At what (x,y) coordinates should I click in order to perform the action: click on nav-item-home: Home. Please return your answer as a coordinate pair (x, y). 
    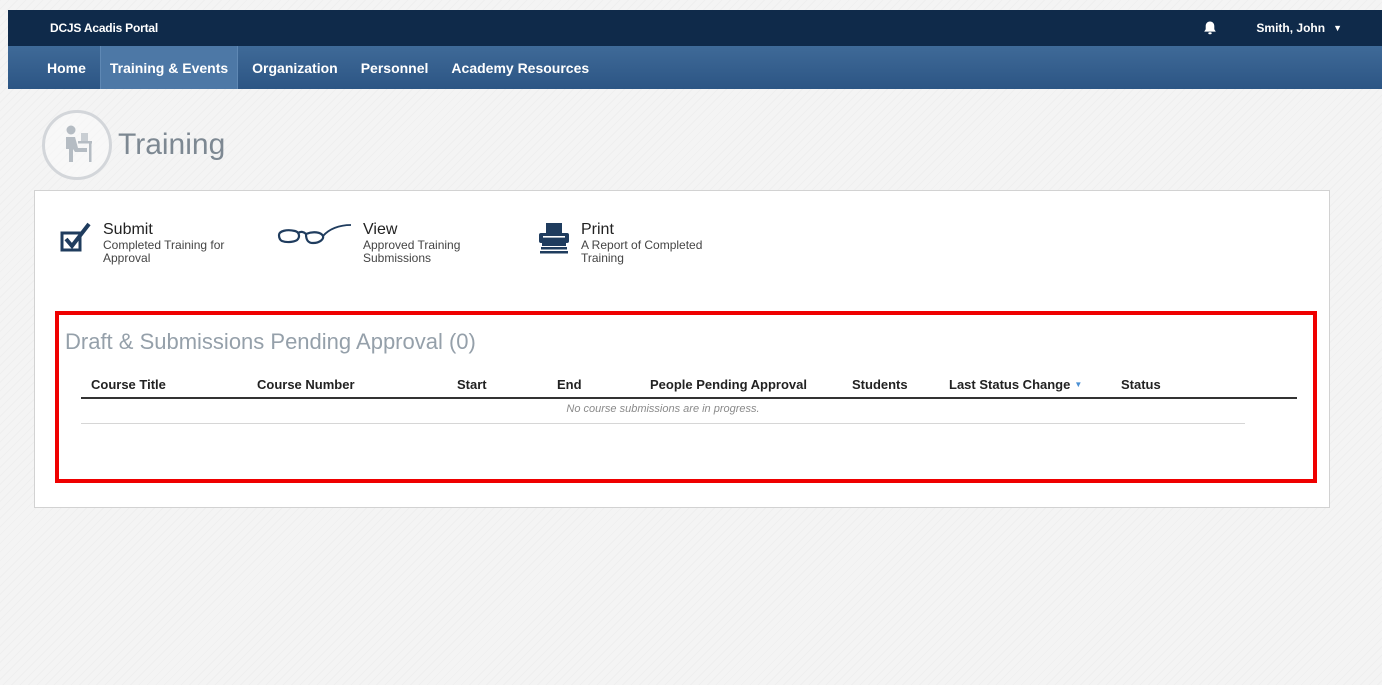
    Looking at the image, I should click on (66, 67).